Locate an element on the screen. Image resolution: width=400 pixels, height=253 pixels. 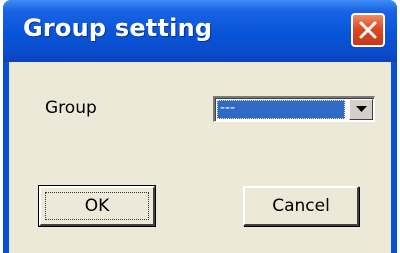
close-icon is located at coordinates (368, 30).